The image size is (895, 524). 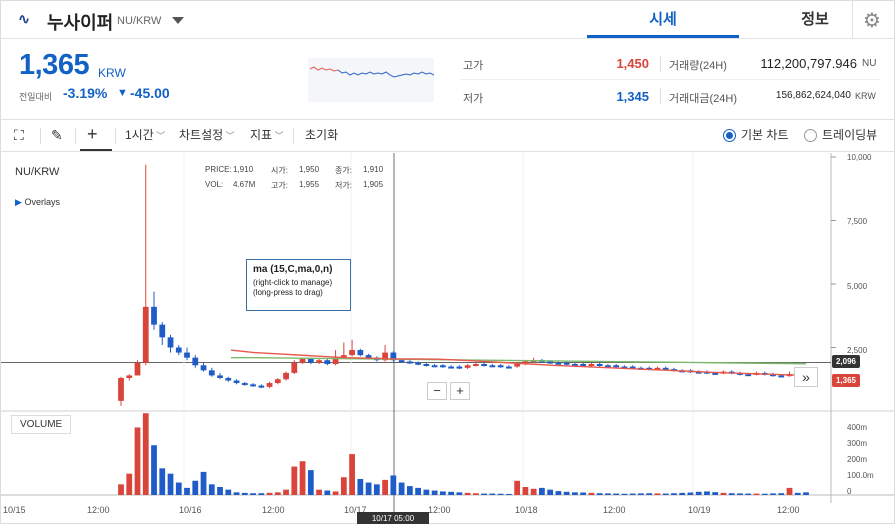 What do you see at coordinates (122, 93) in the screenshot?
I see `down-arrow-icon: ▼` at bounding box center [122, 93].